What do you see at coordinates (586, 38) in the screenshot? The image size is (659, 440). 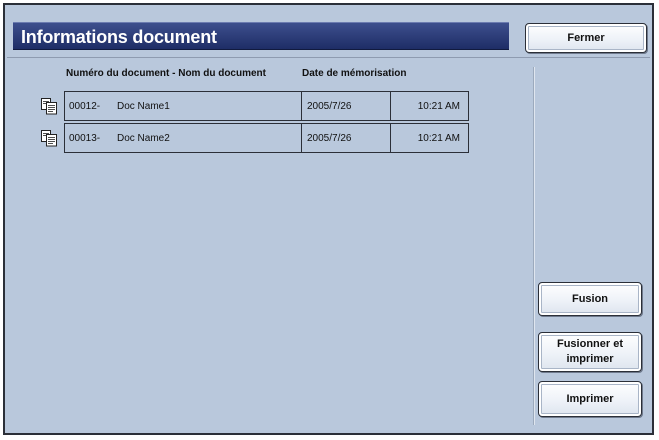 I see `close-button: Fermer` at bounding box center [586, 38].